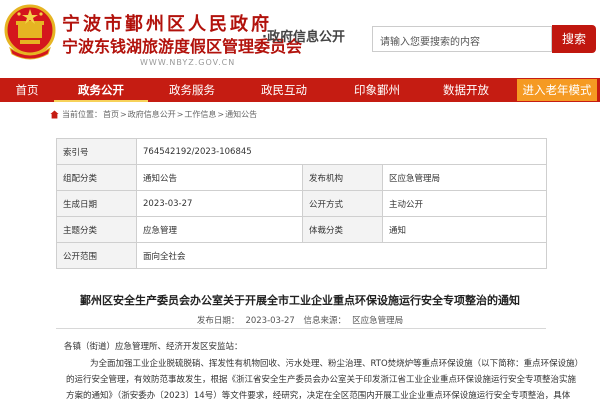  What do you see at coordinates (96, 177) in the screenshot?
I see `category-label: 组配分类` at bounding box center [96, 177].